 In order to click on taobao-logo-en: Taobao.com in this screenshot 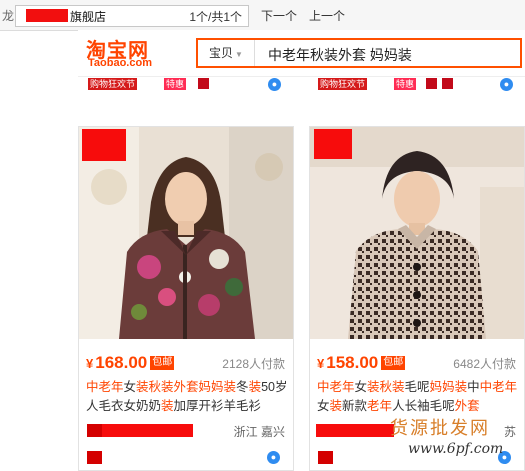, I will do `click(120, 63)`.